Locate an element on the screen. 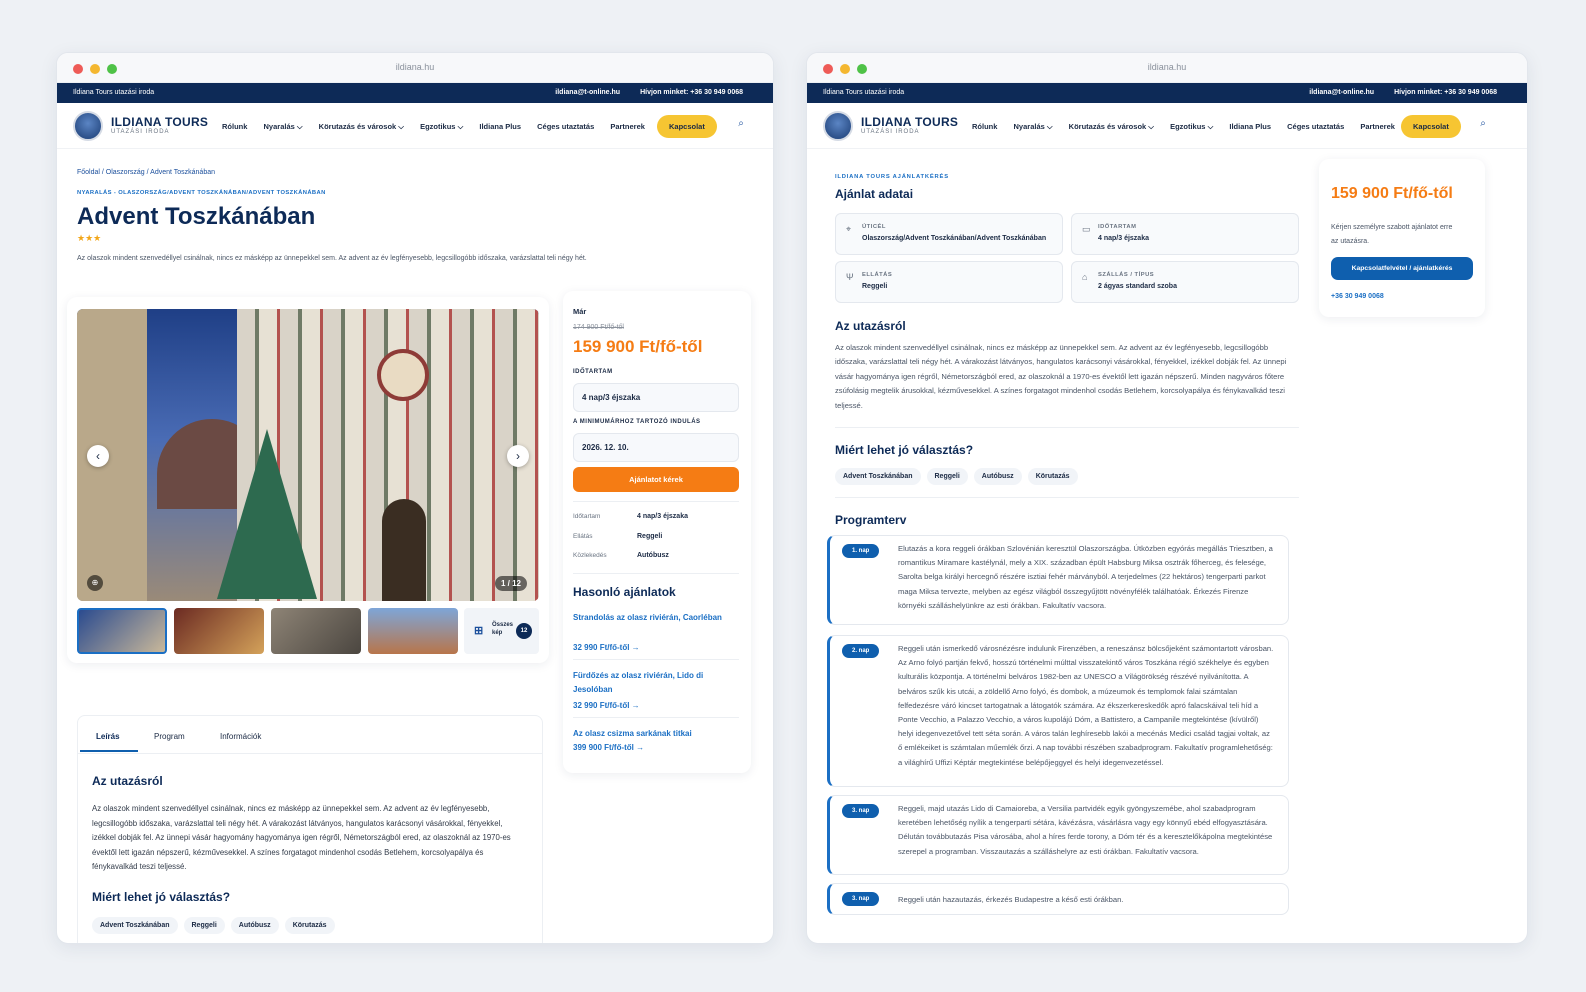 The height and width of the screenshot is (992, 1586). all-photos-label2: kép is located at coordinates (497, 633).